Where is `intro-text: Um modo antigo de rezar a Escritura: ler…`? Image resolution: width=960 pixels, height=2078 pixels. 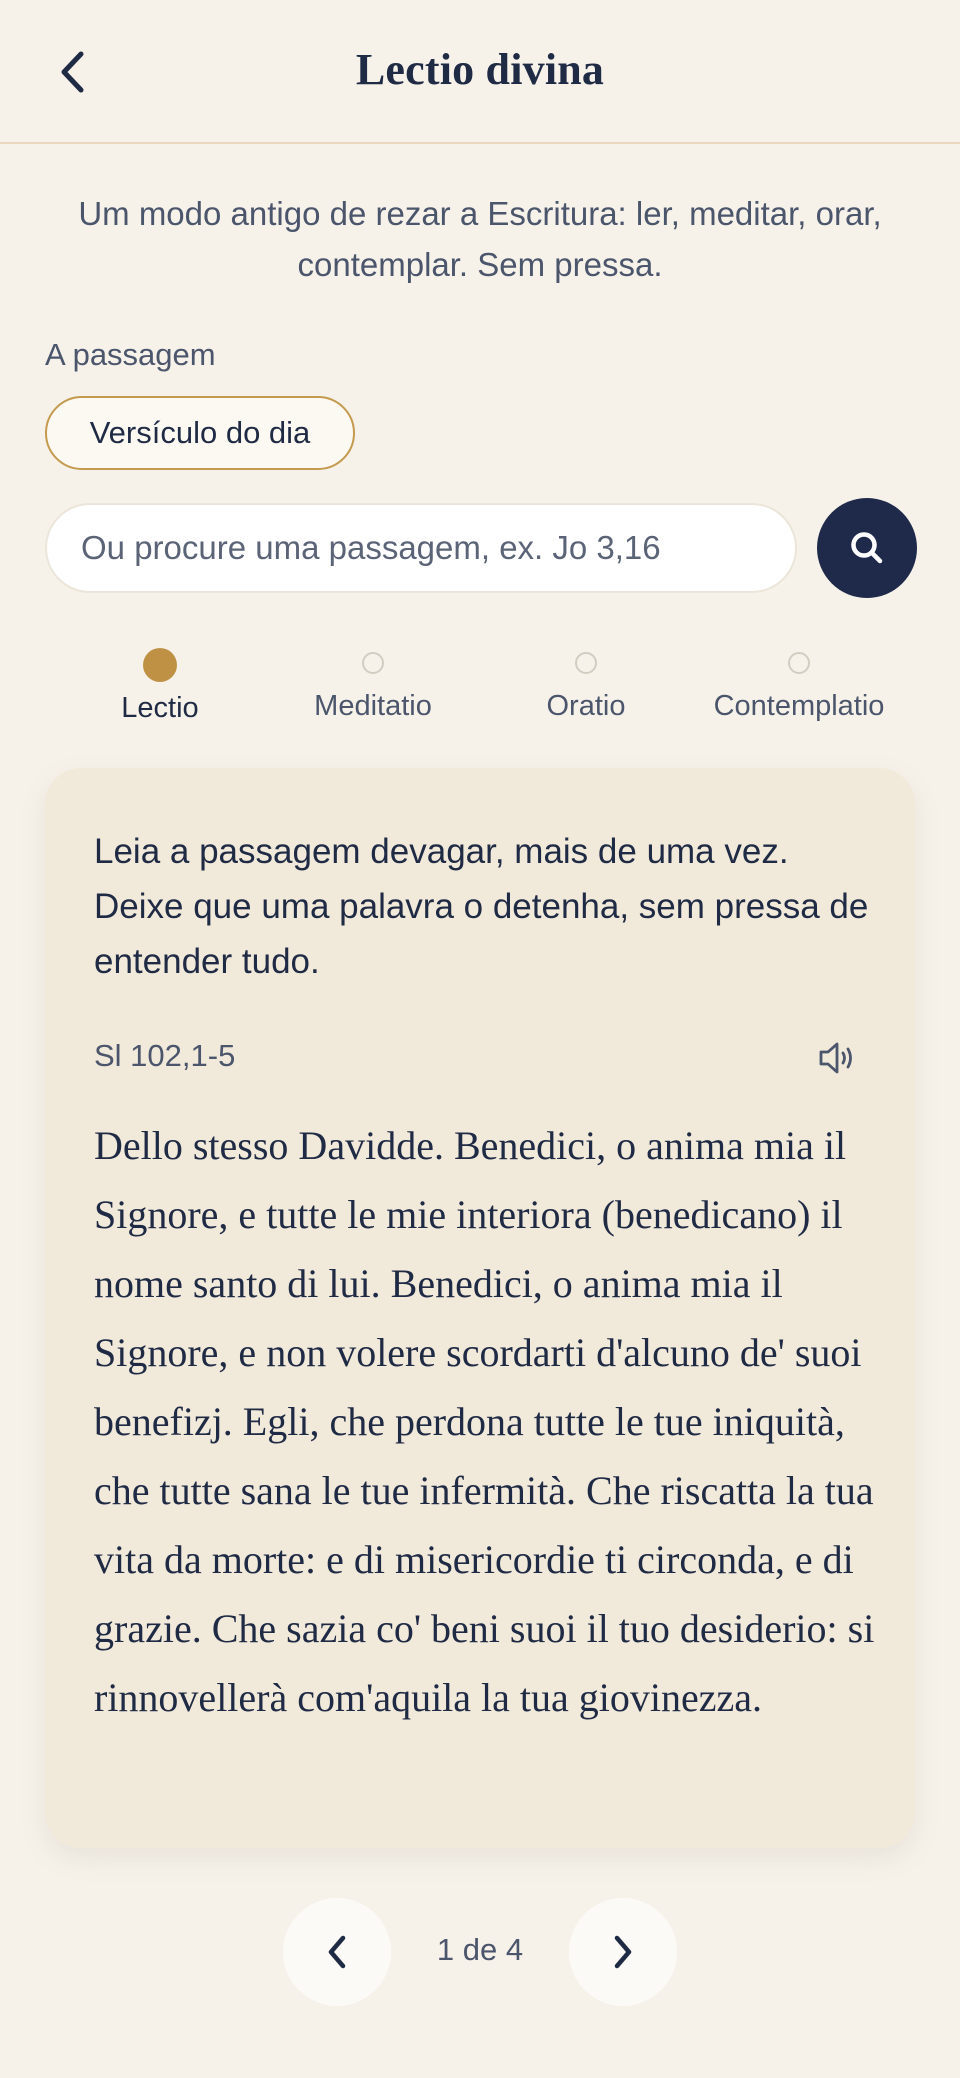 intro-text: Um modo antigo de rezar a Escritura: ler… is located at coordinates (480, 239).